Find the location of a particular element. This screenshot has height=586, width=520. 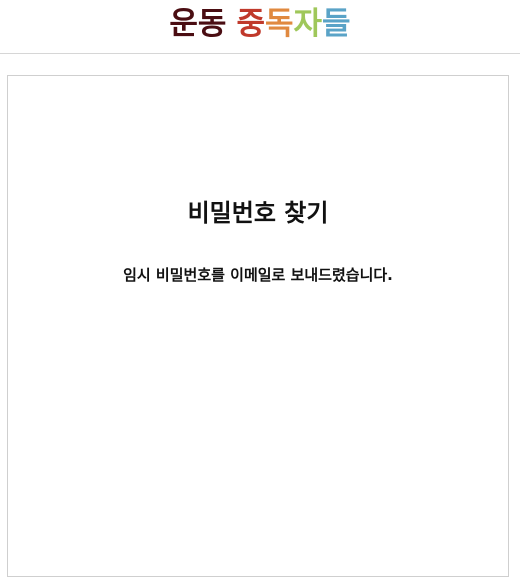

app-header: 운동 중 독 자 들 is located at coordinates (260, 27).